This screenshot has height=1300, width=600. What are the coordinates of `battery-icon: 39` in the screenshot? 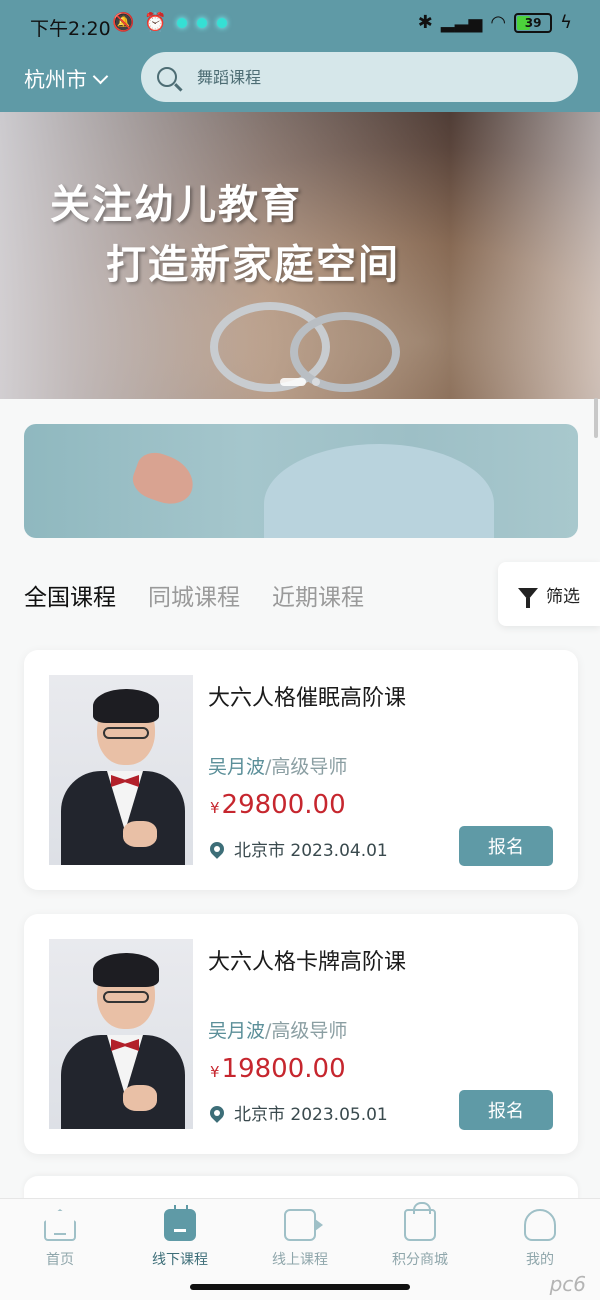 It's located at (533, 22).